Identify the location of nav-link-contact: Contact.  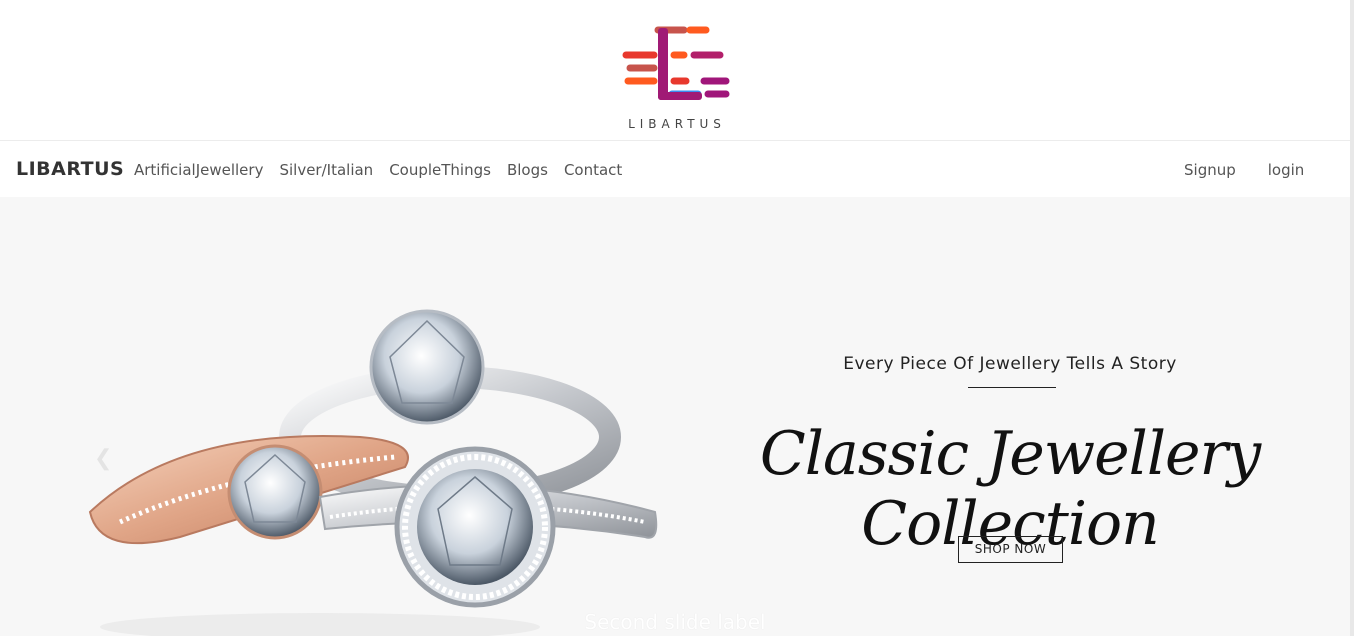
(593, 170).